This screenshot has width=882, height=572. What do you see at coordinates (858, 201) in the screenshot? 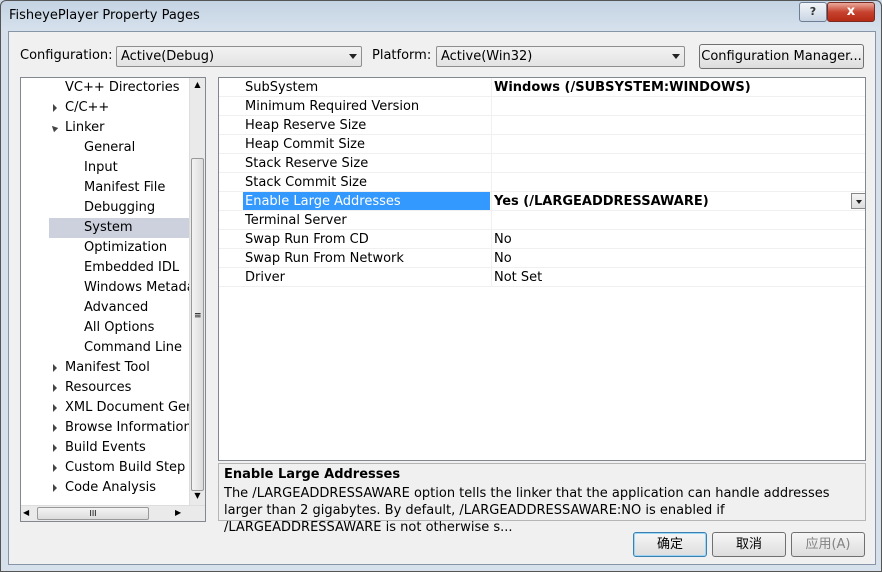
I see `value-dropdown-button` at bounding box center [858, 201].